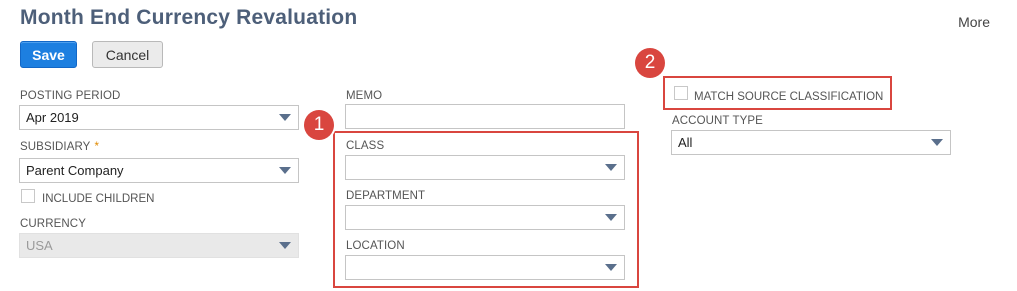 The width and height of the screenshot is (1017, 291). What do you see at coordinates (717, 121) in the screenshot?
I see `account-type-label: ACCOUNT TYPE` at bounding box center [717, 121].